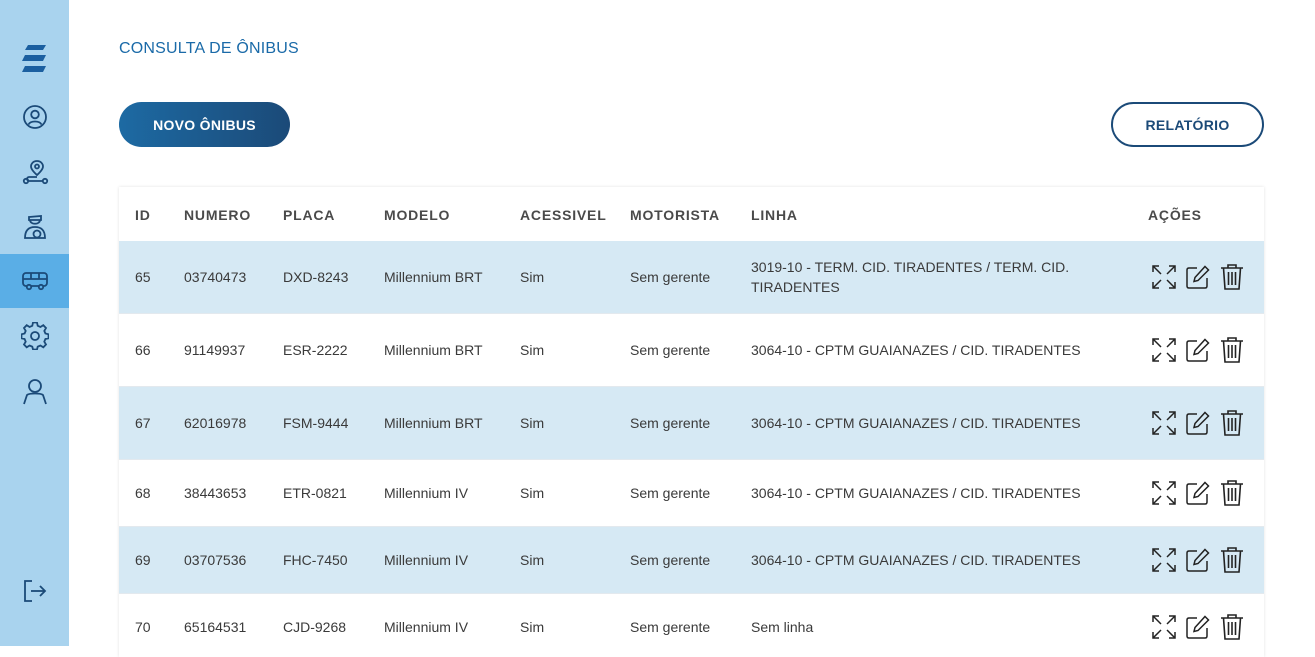 Image resolution: width=1315 pixels, height=657 pixels. Describe the element at coordinates (215, 560) in the screenshot. I see `cell-numero: 03707536` at that location.